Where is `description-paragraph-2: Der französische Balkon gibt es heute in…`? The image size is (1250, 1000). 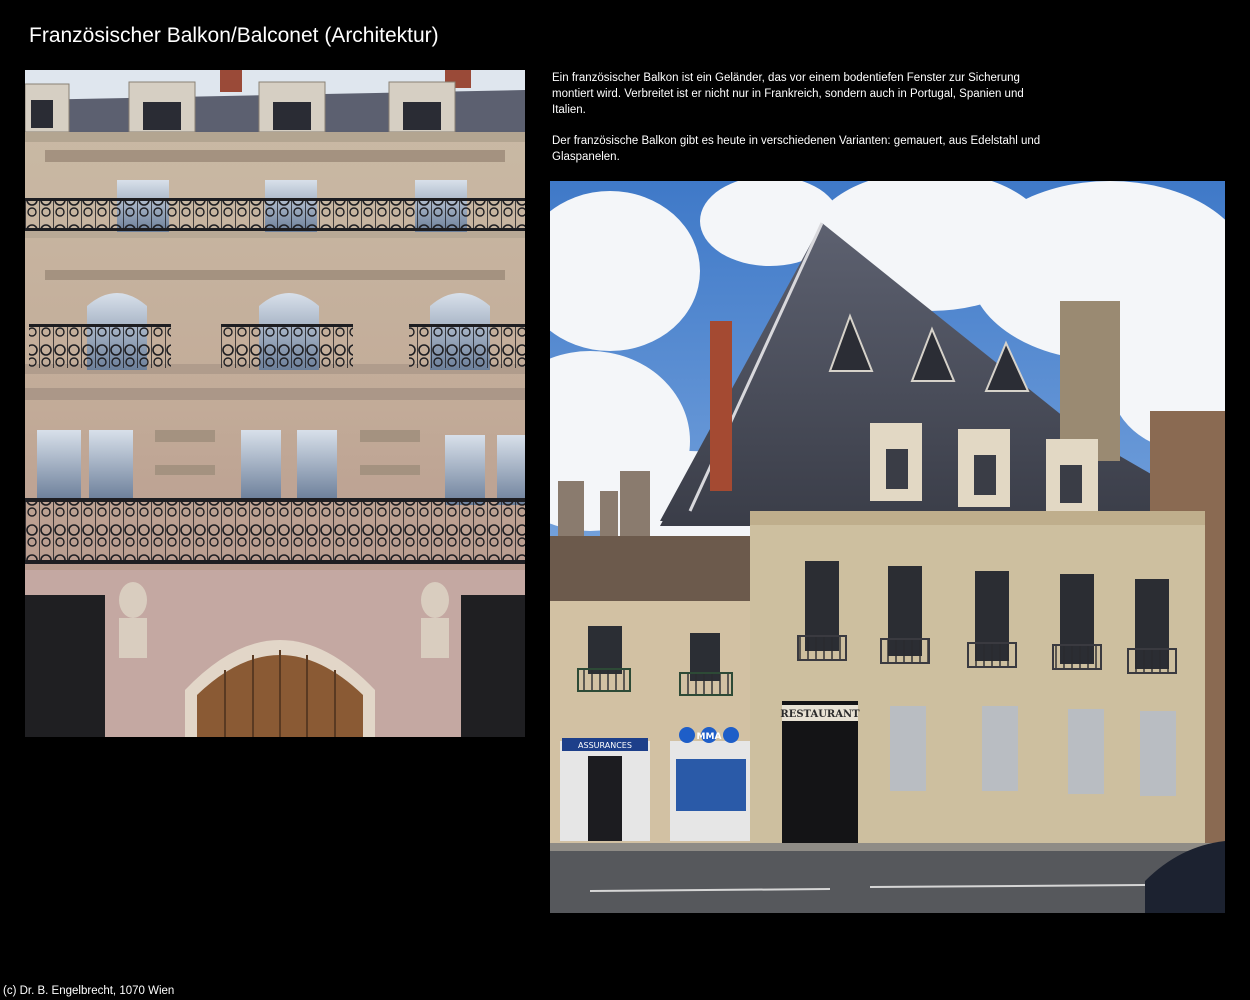 description-paragraph-2: Der französische Balkon gibt es heute in… is located at coordinates (796, 149).